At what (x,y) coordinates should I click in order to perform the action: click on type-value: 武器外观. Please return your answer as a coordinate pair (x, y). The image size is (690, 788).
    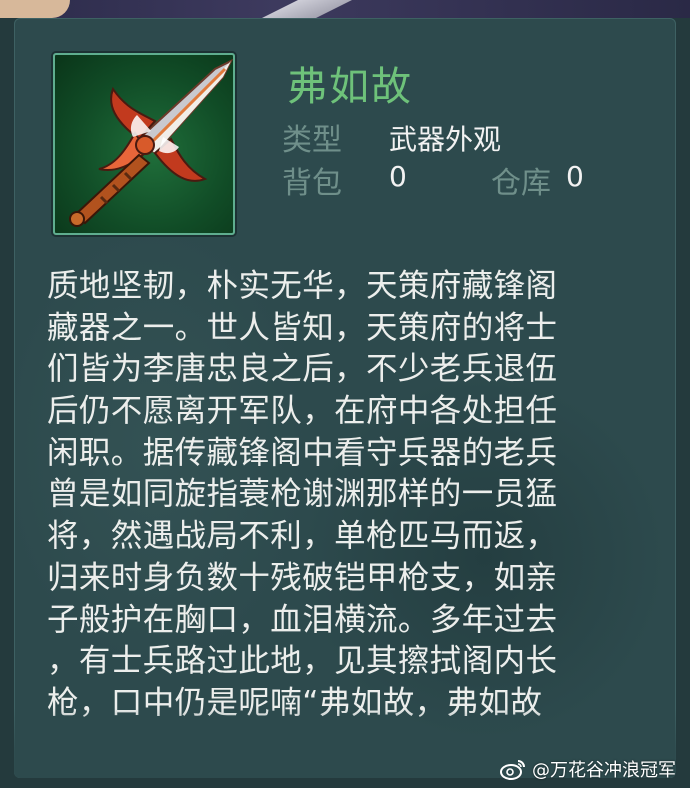
    Looking at the image, I should click on (445, 139).